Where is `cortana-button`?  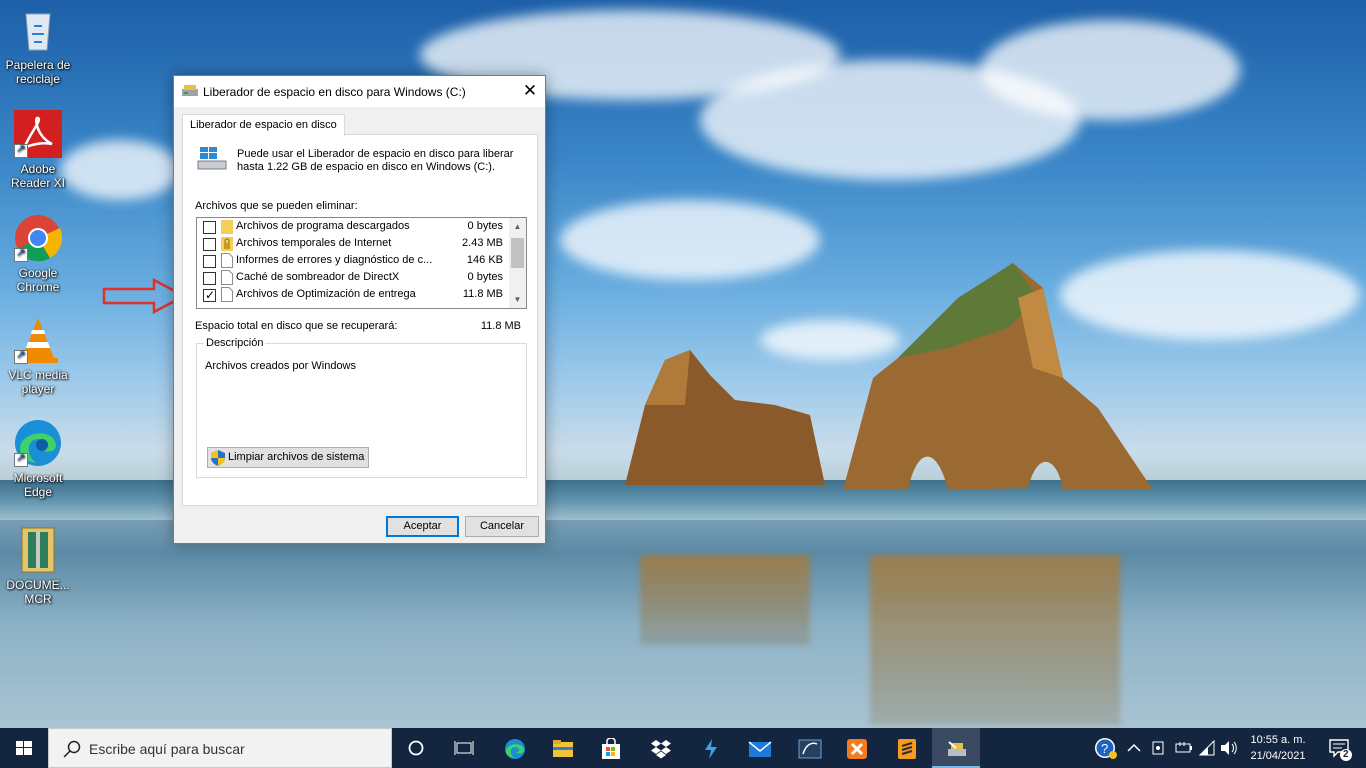
cortana-button is located at coordinates (416, 748).